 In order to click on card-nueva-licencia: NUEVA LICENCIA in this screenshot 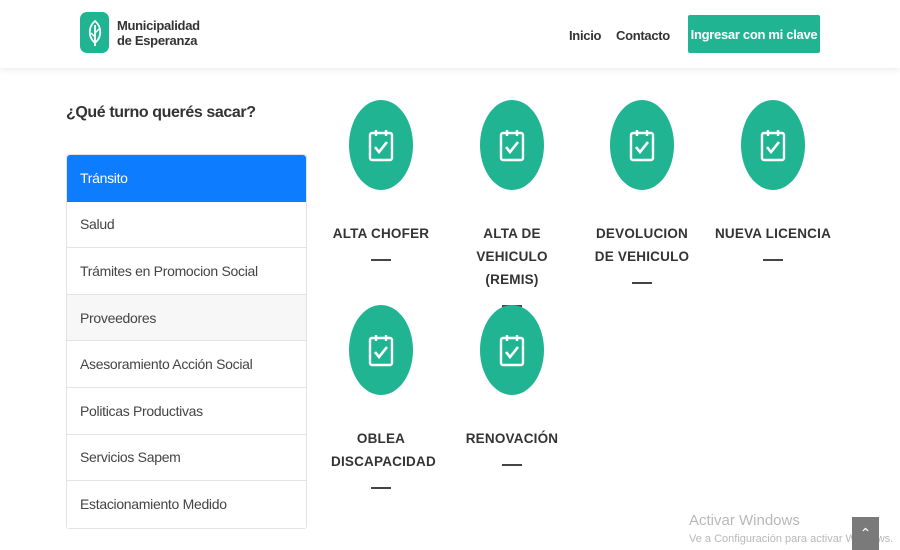, I will do `click(773, 180)`.